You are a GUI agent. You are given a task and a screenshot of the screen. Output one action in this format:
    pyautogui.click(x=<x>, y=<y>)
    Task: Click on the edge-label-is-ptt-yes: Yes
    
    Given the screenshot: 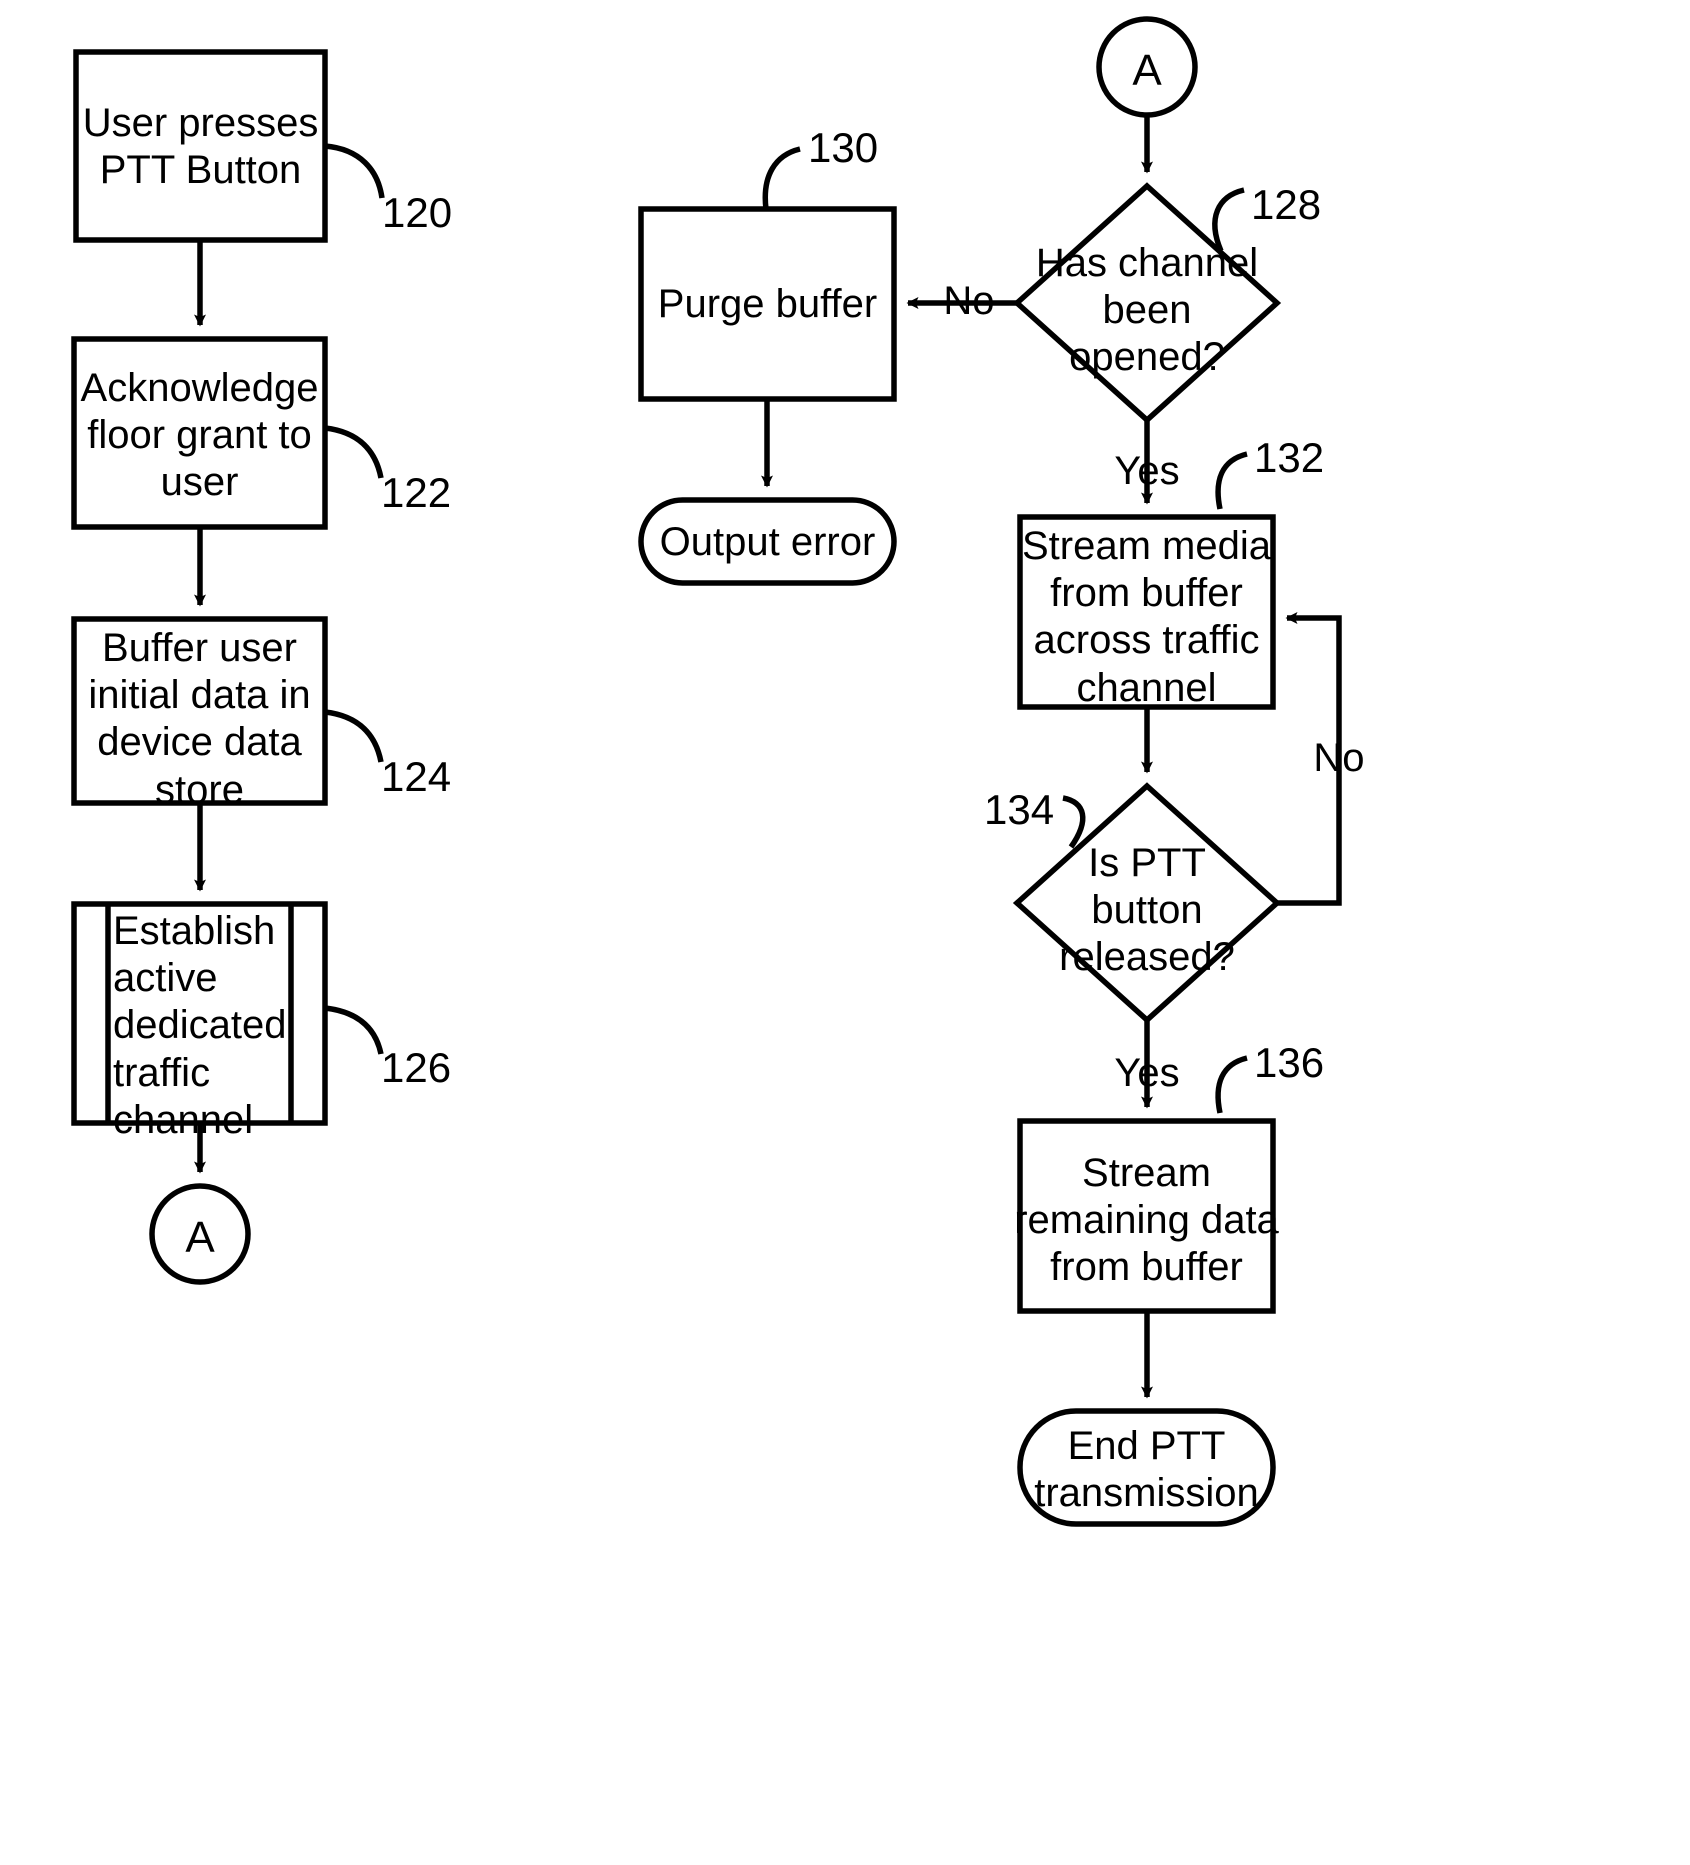 What is the action you would take?
    pyautogui.click(x=1147, y=1073)
    